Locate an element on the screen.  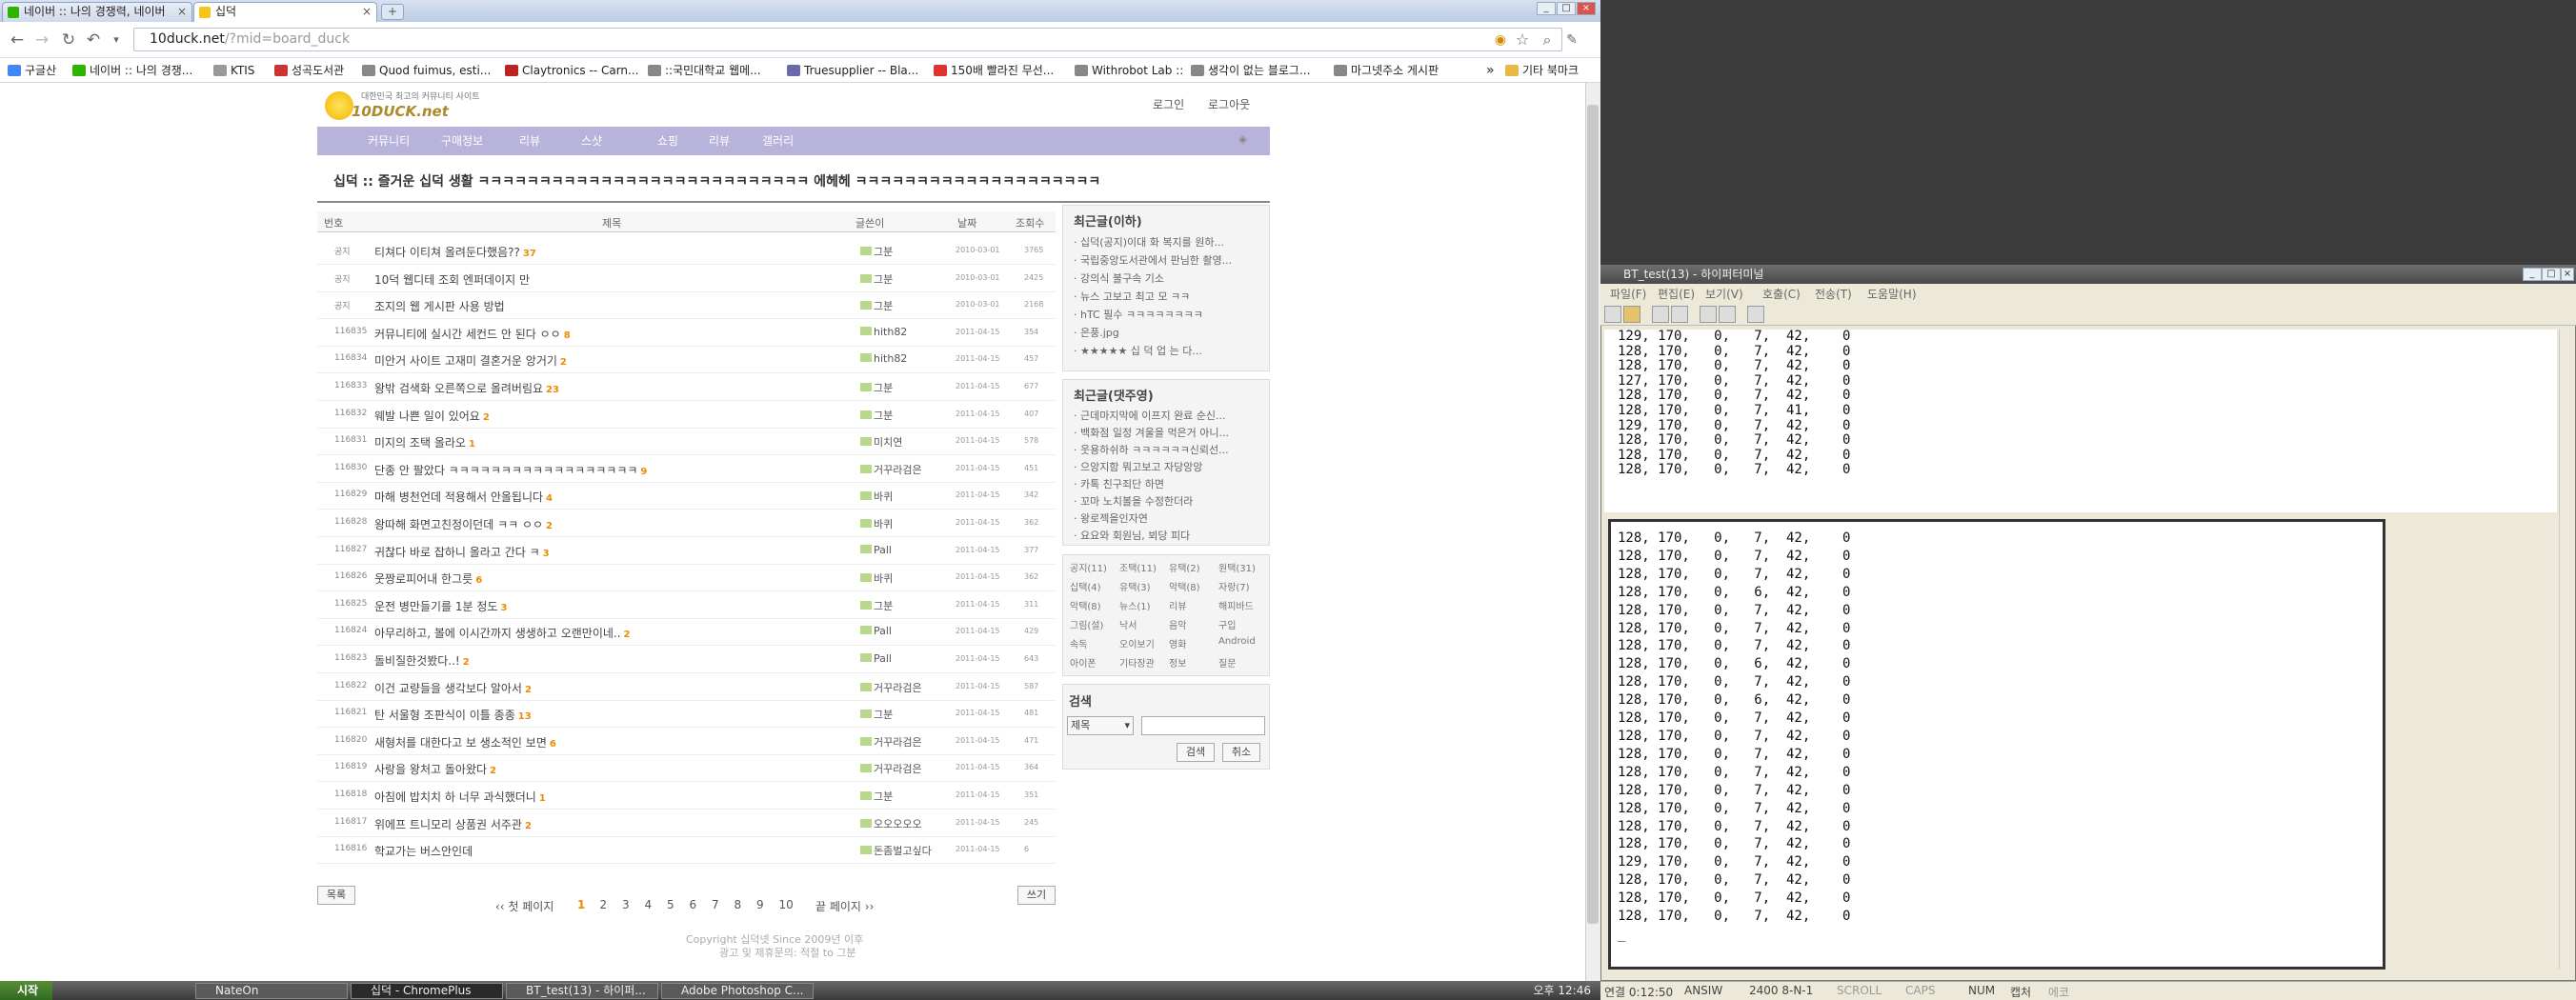
post-title: 사랑을 왕처고 돌아왔다 2 is located at coordinates (435, 769).